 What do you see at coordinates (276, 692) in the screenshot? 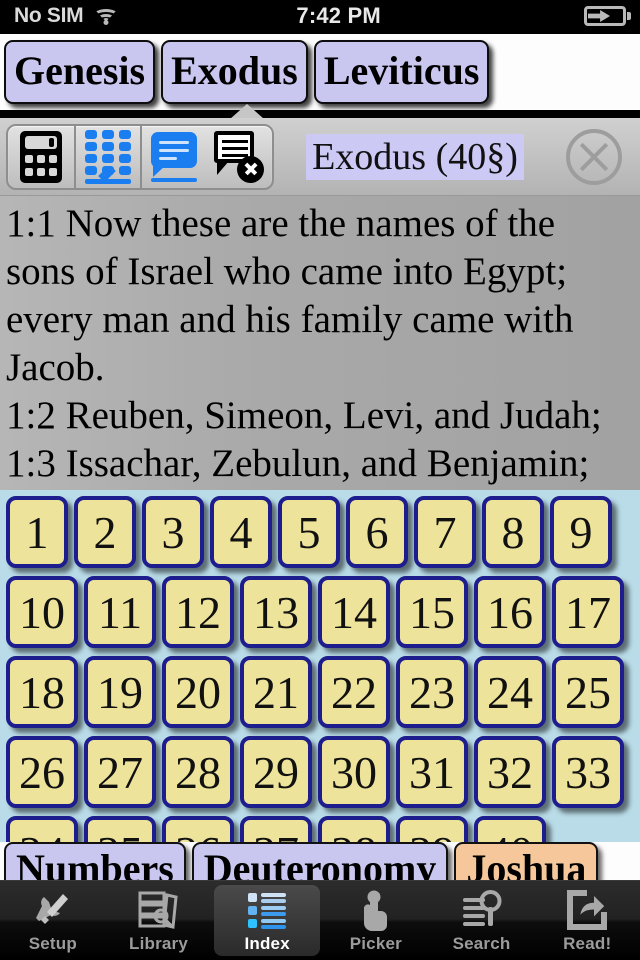
I see `chapter-cell: 21` at bounding box center [276, 692].